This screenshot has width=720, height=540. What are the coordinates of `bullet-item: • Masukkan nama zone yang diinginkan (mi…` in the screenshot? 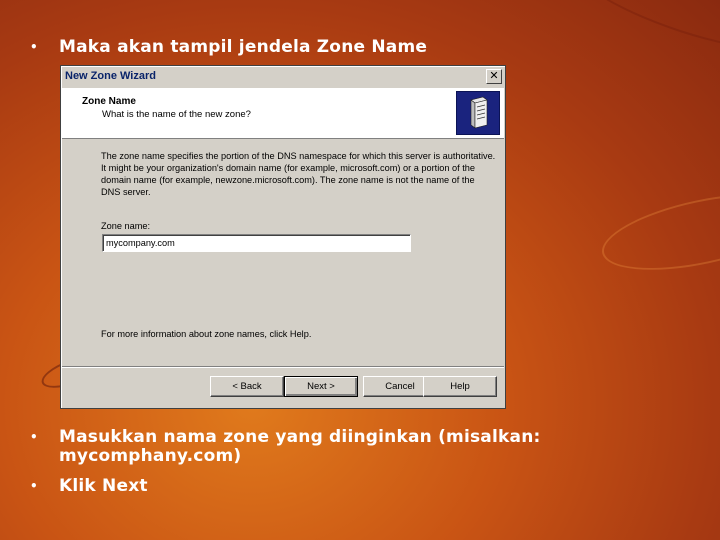 It's located at (360, 448).